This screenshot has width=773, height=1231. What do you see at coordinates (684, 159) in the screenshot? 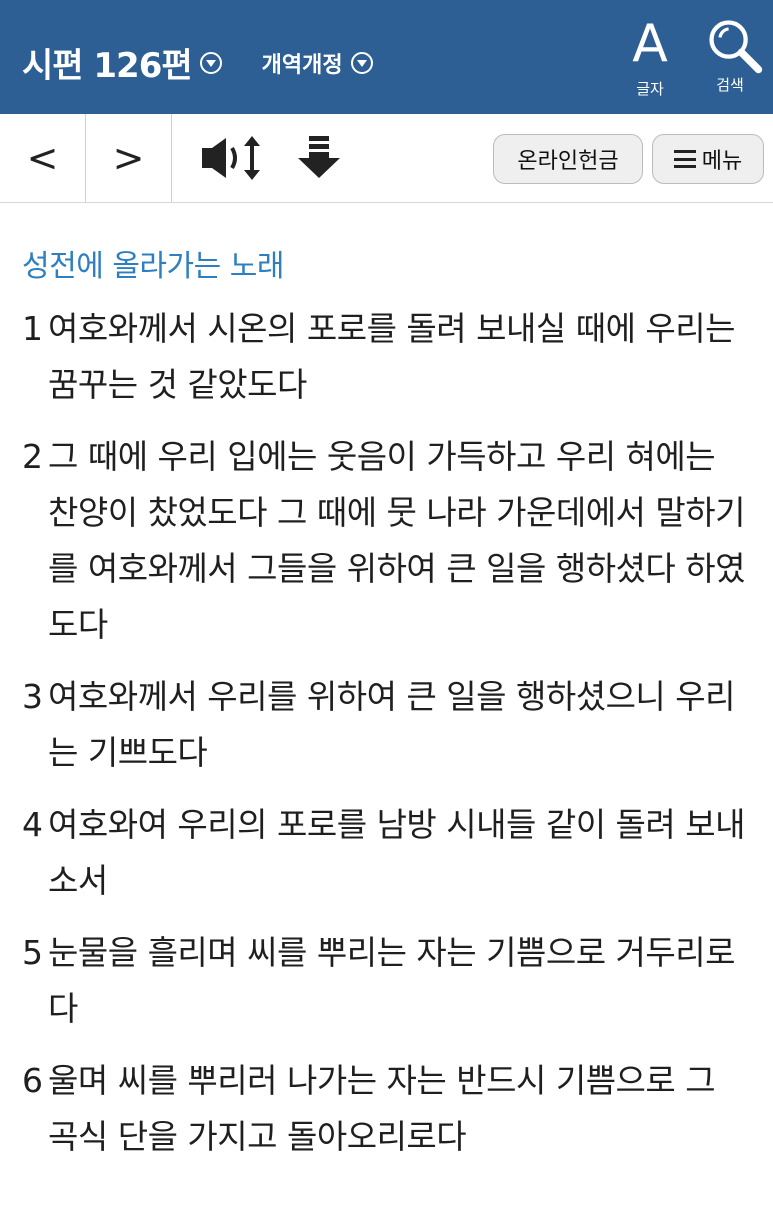
I see `hamburger-icon` at bounding box center [684, 159].